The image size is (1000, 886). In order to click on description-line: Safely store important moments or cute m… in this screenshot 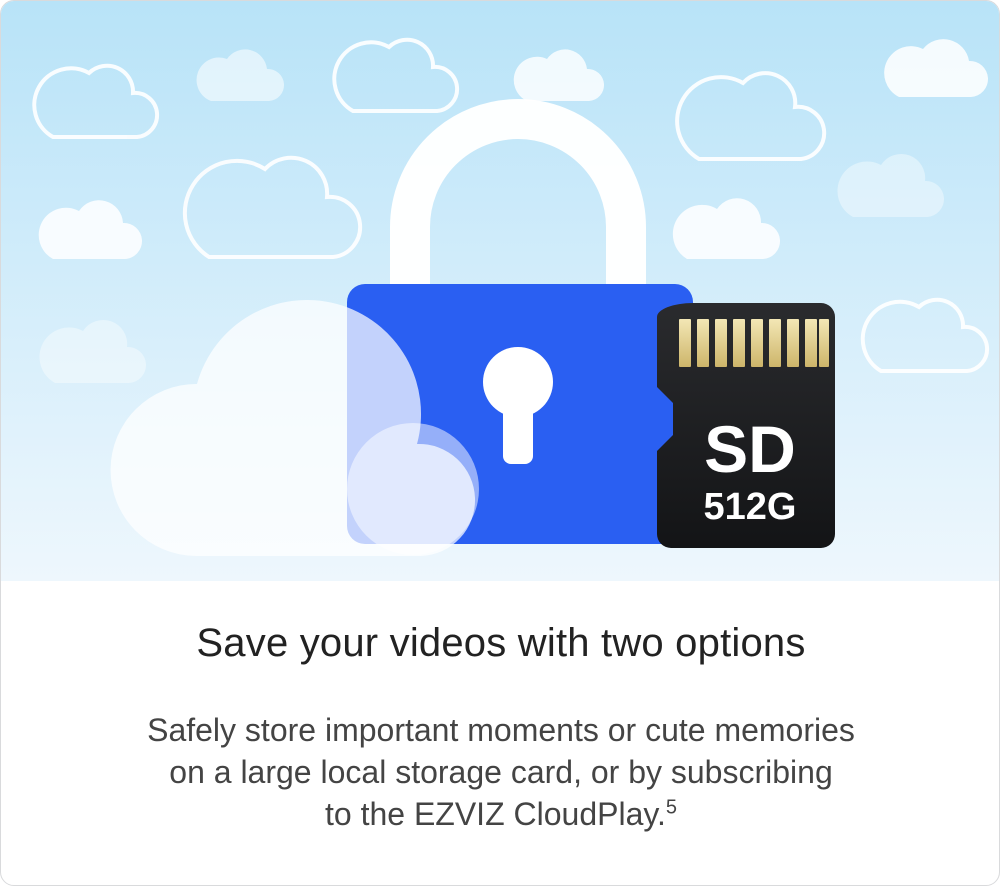, I will do `click(501, 730)`.